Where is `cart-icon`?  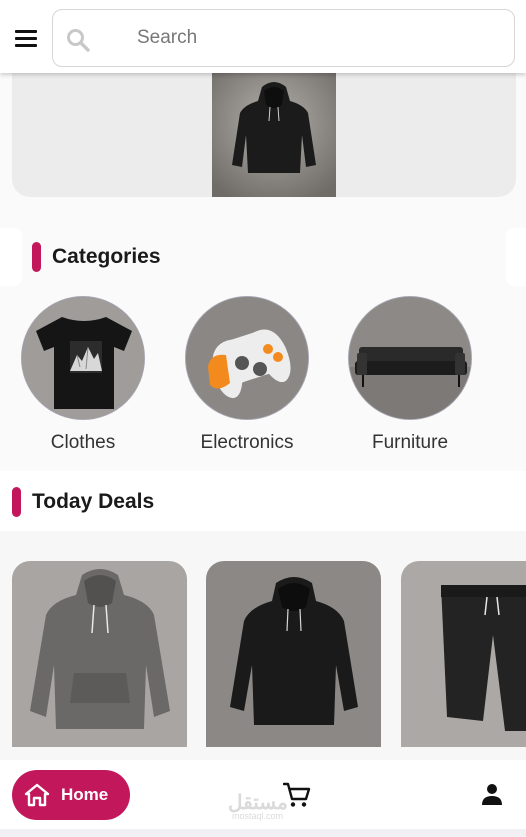 cart-icon is located at coordinates (297, 795).